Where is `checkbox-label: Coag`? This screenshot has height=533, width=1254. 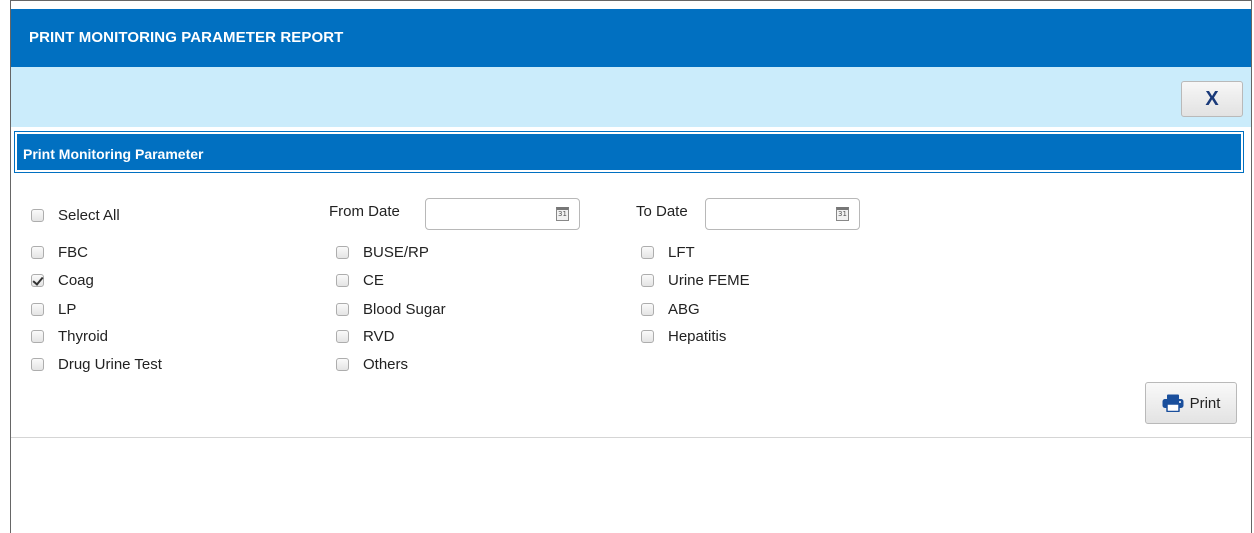
checkbox-label: Coag is located at coordinates (76, 280).